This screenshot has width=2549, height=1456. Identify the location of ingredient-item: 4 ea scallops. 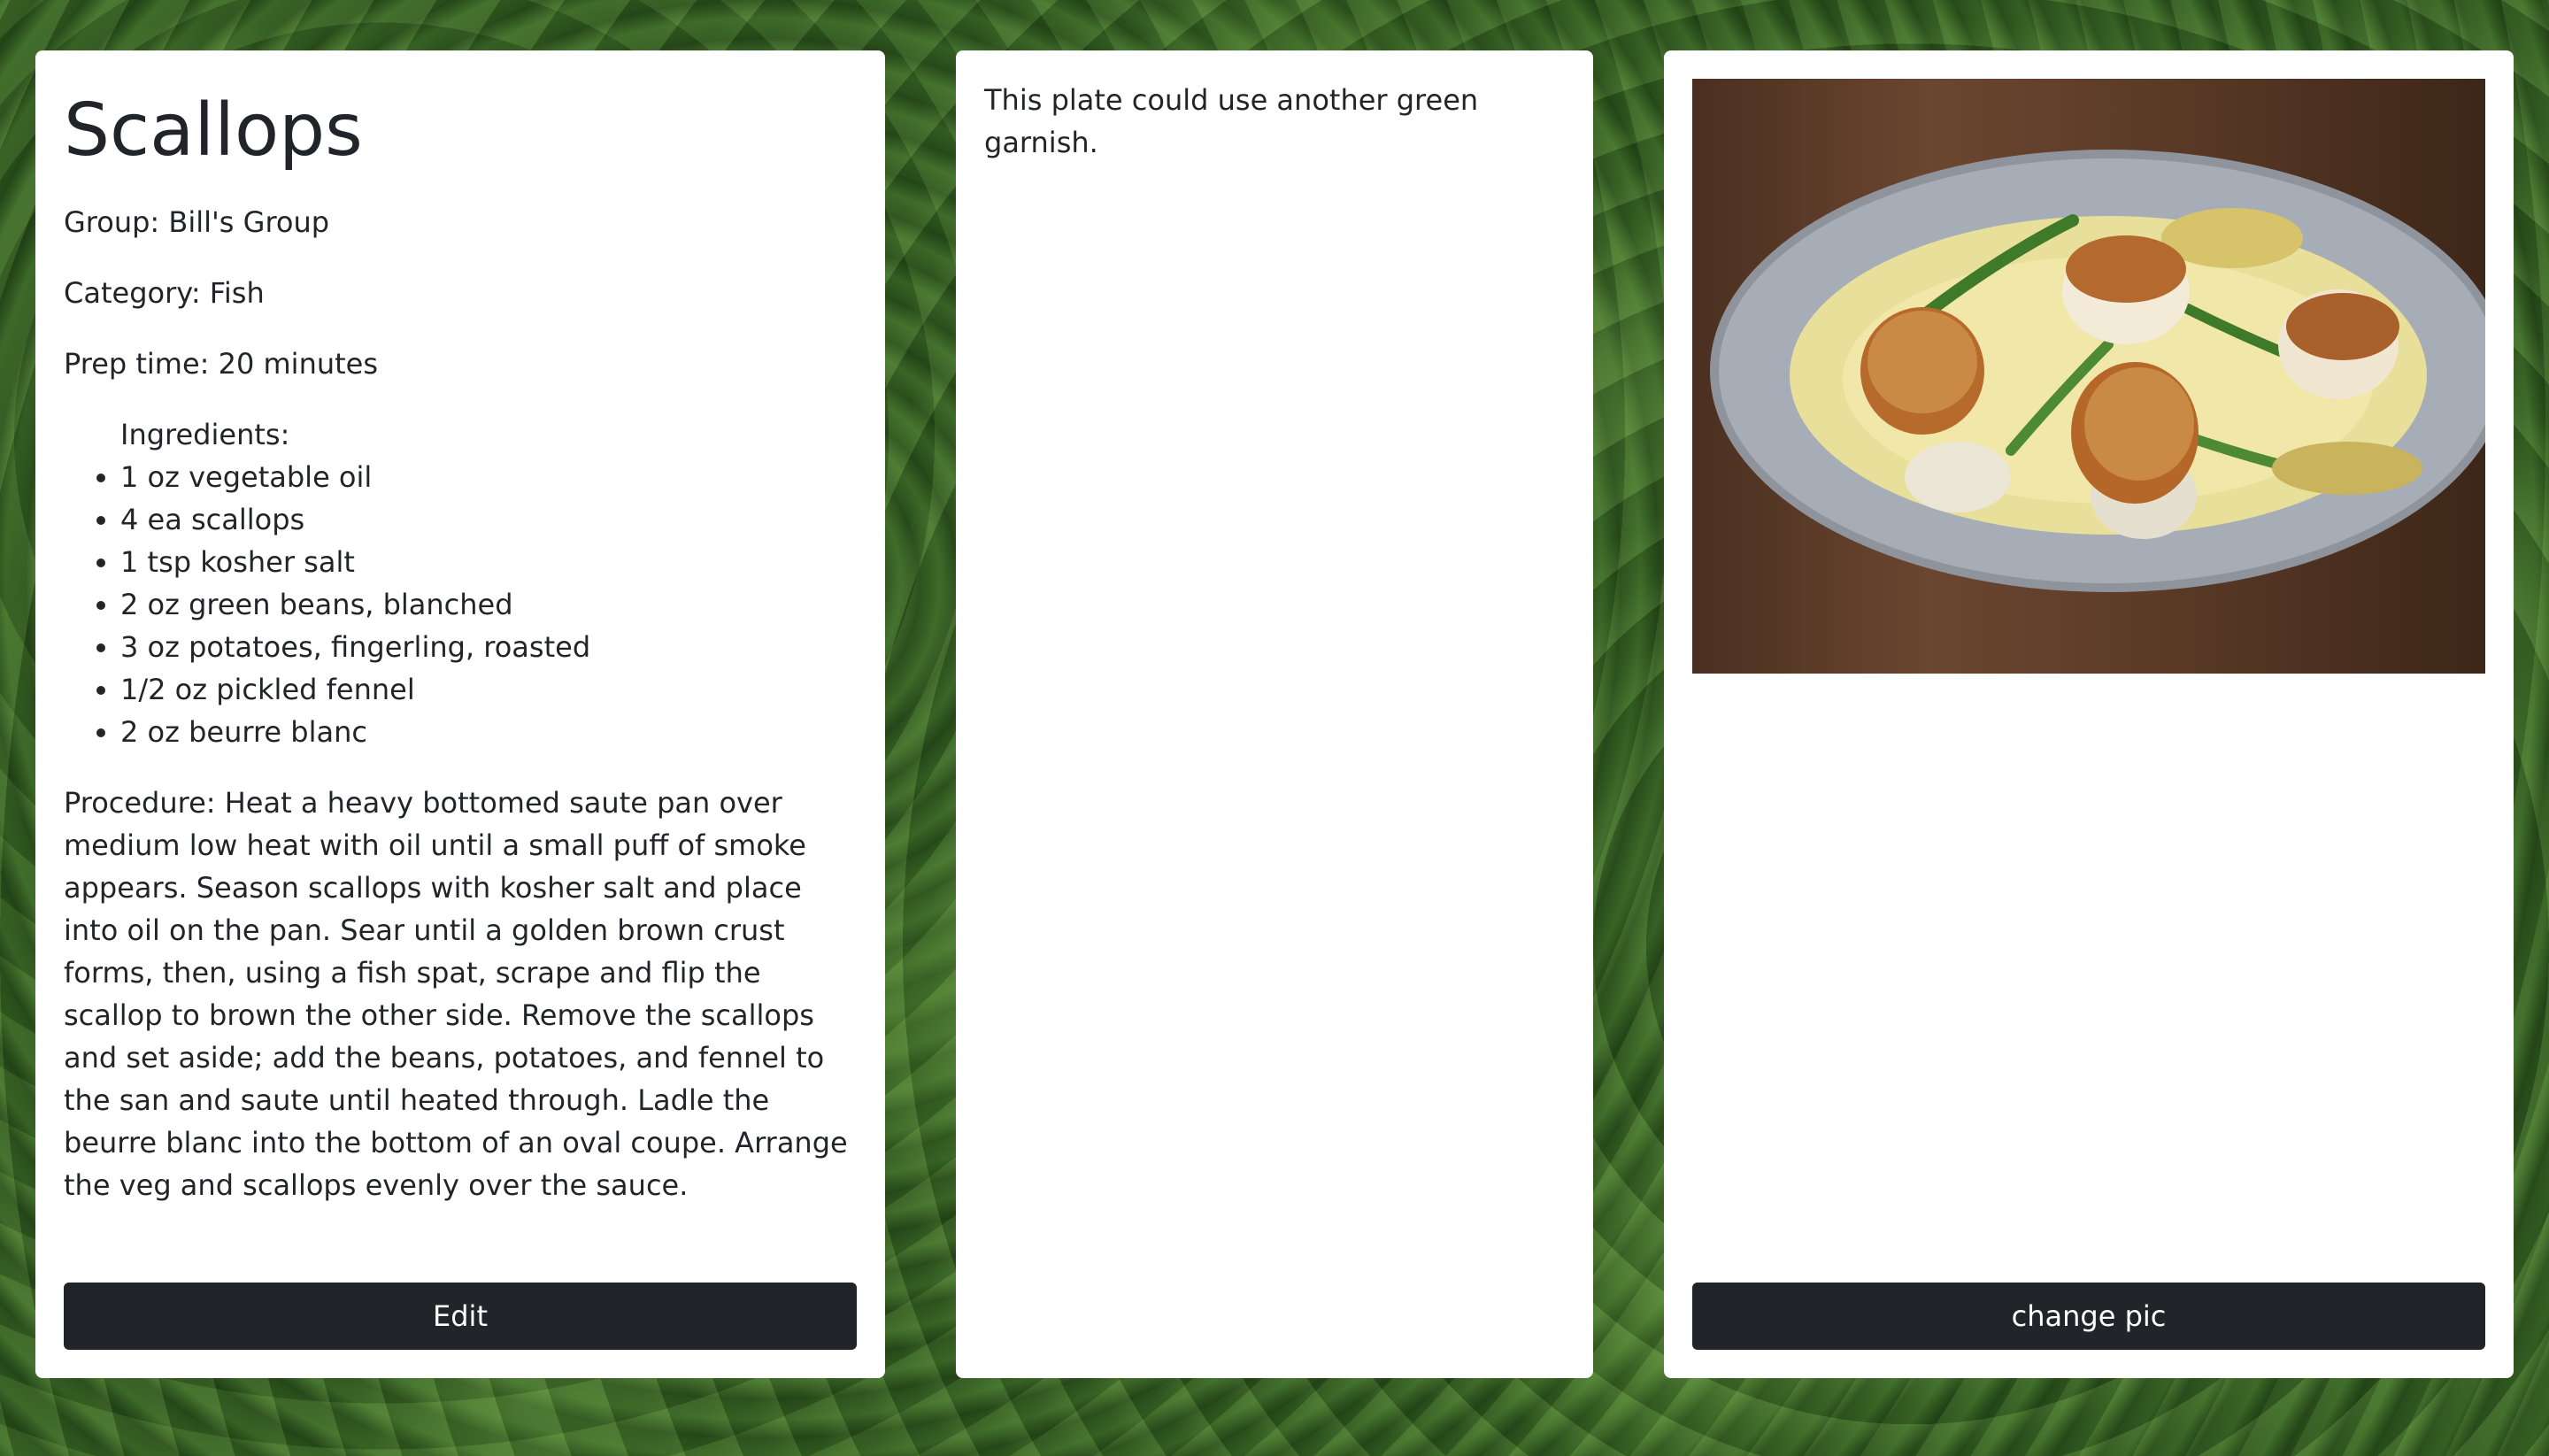
(489, 519).